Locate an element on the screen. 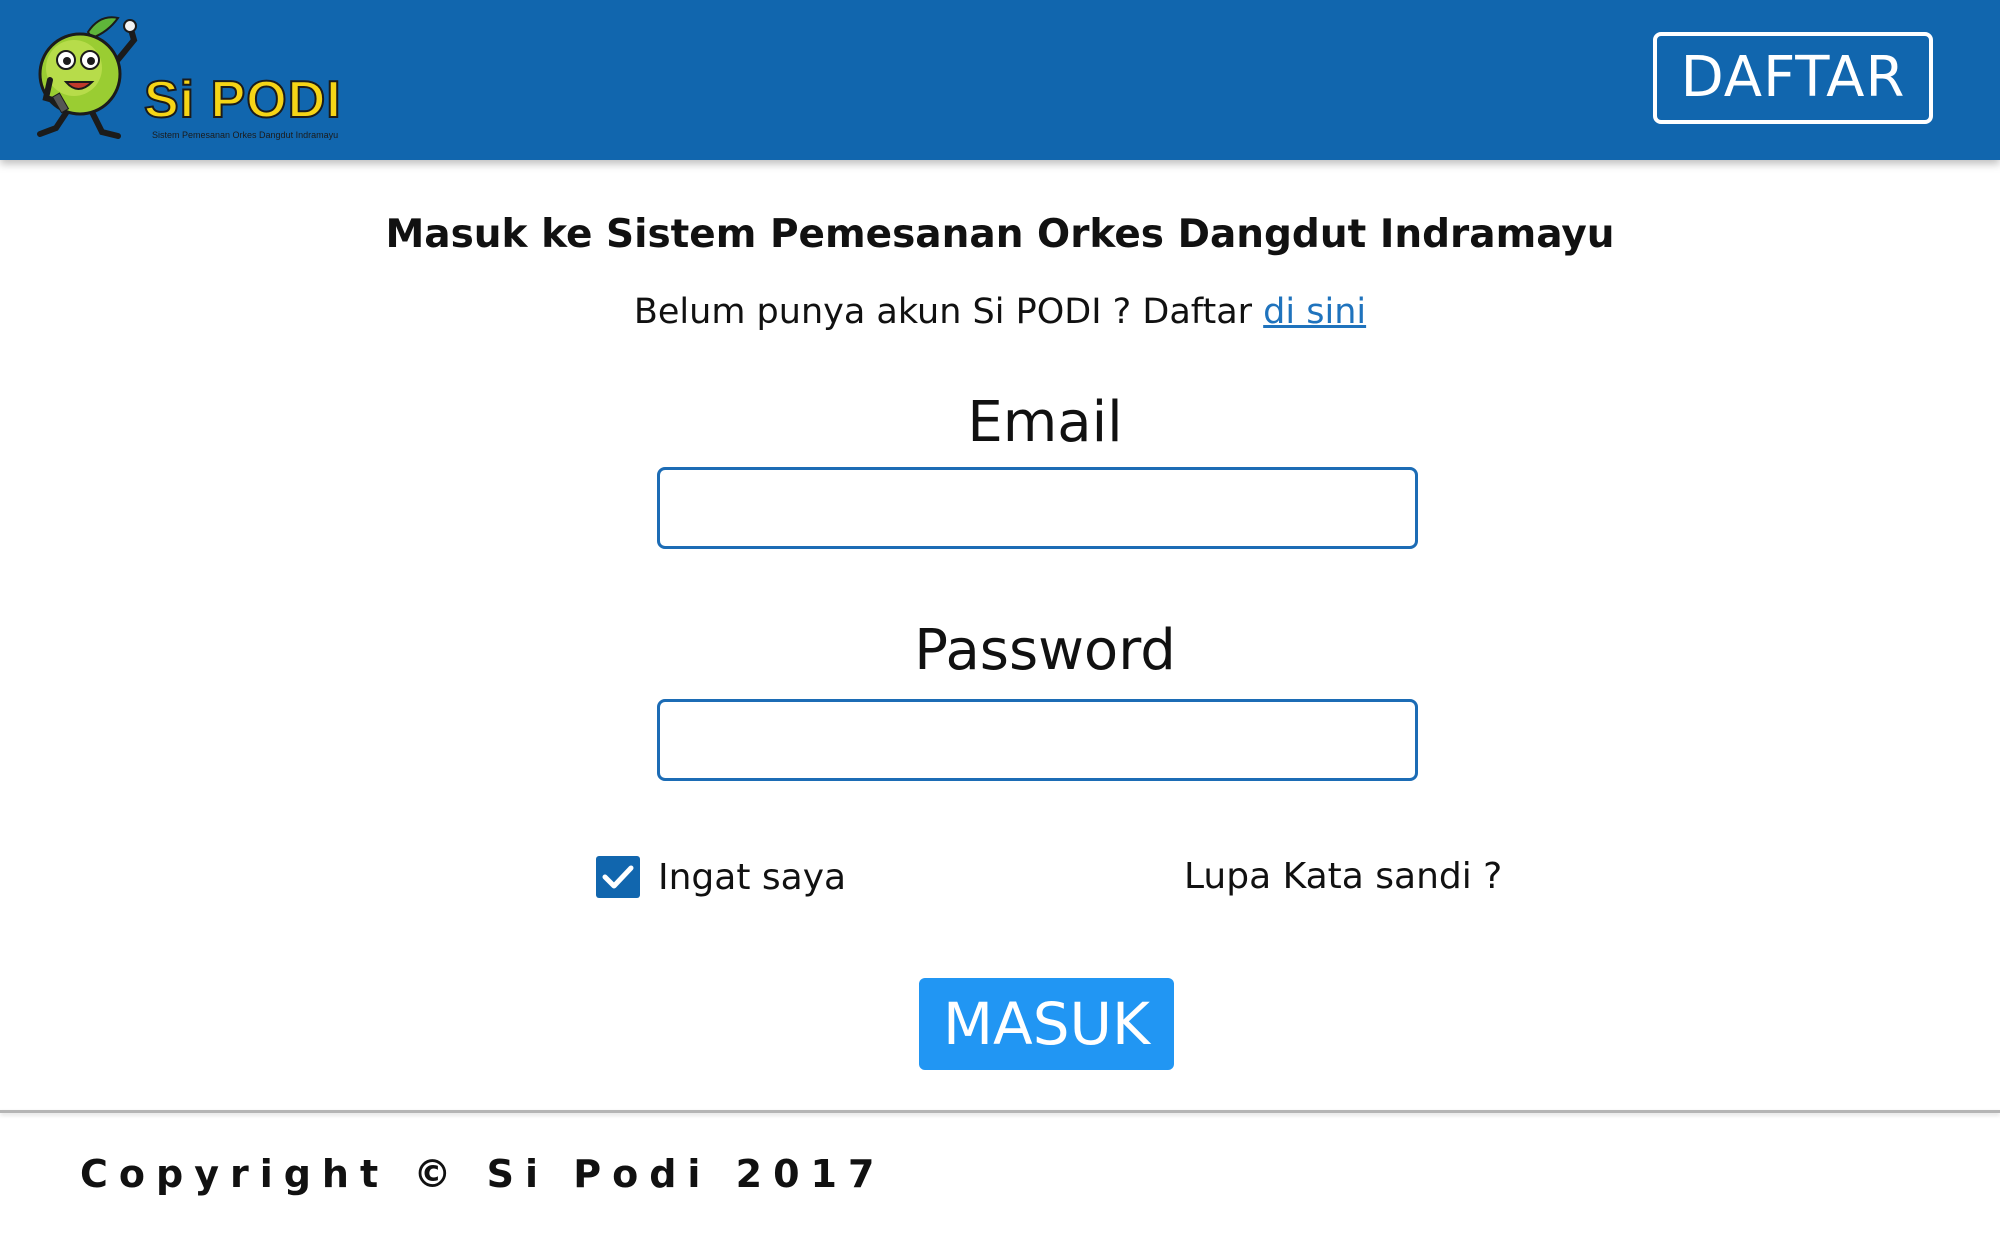 This screenshot has width=2000, height=1250. register-link: di sini is located at coordinates (1314, 312).